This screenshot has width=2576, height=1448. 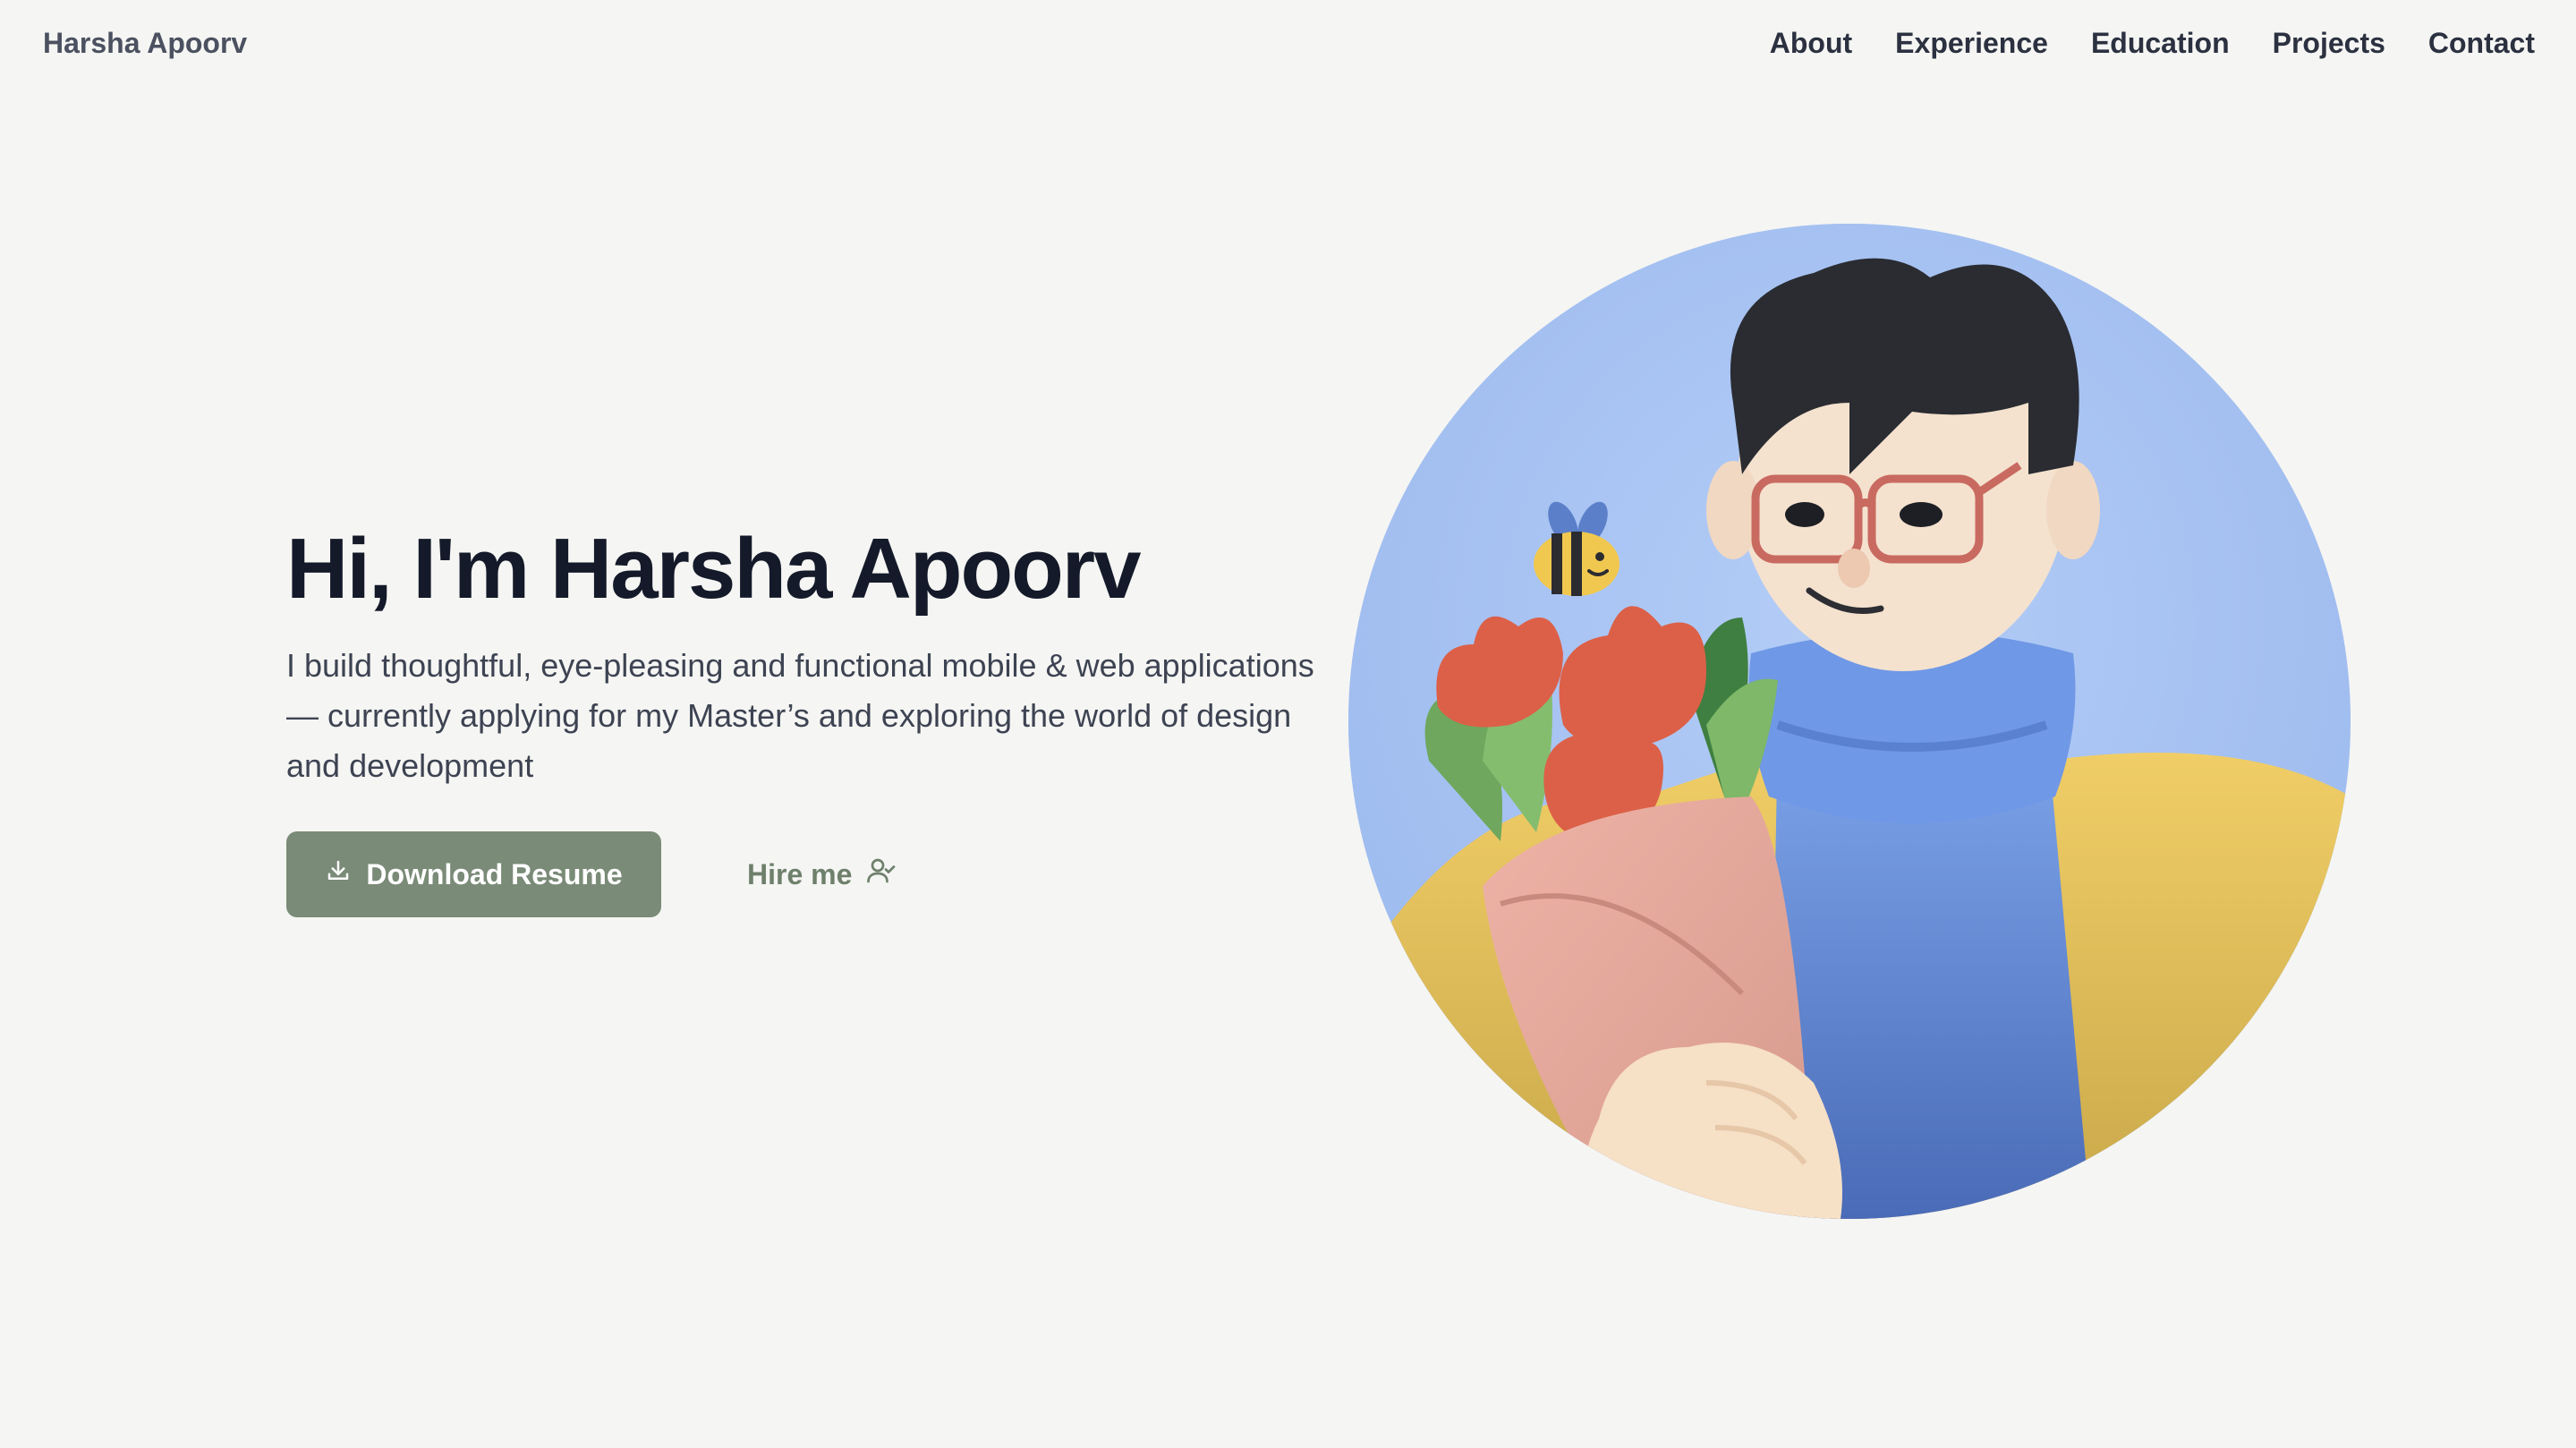 What do you see at coordinates (713, 569) in the screenshot?
I see `hero-title: Hi, I'm Harsha Apoorv` at bounding box center [713, 569].